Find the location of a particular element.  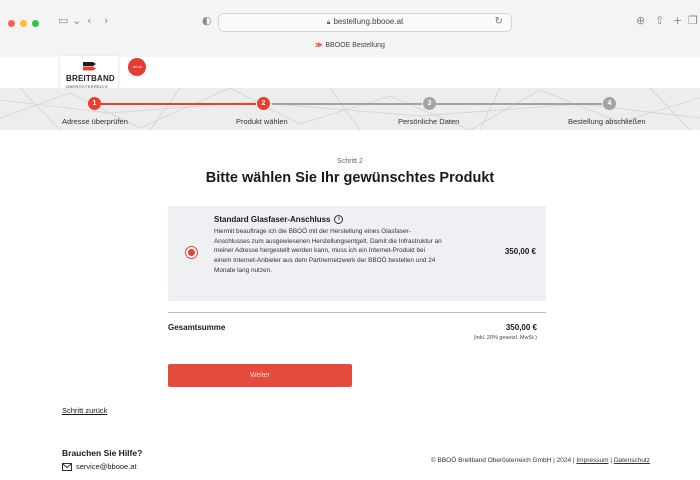

step-3-circle: 3 is located at coordinates (429, 103).